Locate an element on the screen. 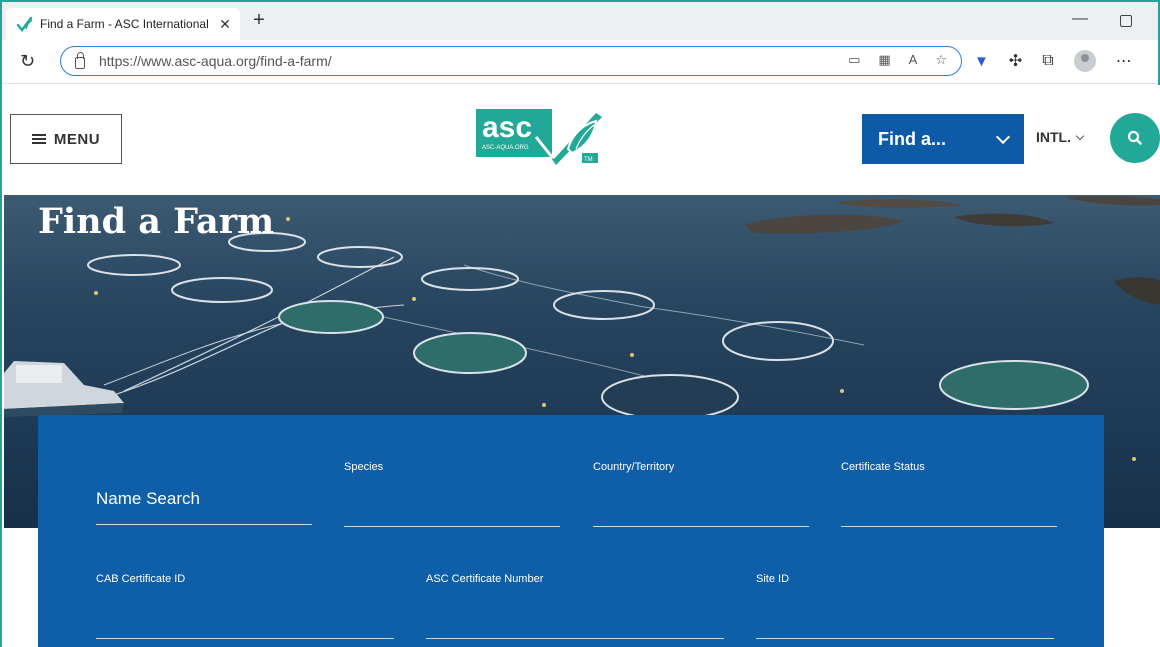 The width and height of the screenshot is (1160, 647). new-tab-button: + is located at coordinates (259, 21).